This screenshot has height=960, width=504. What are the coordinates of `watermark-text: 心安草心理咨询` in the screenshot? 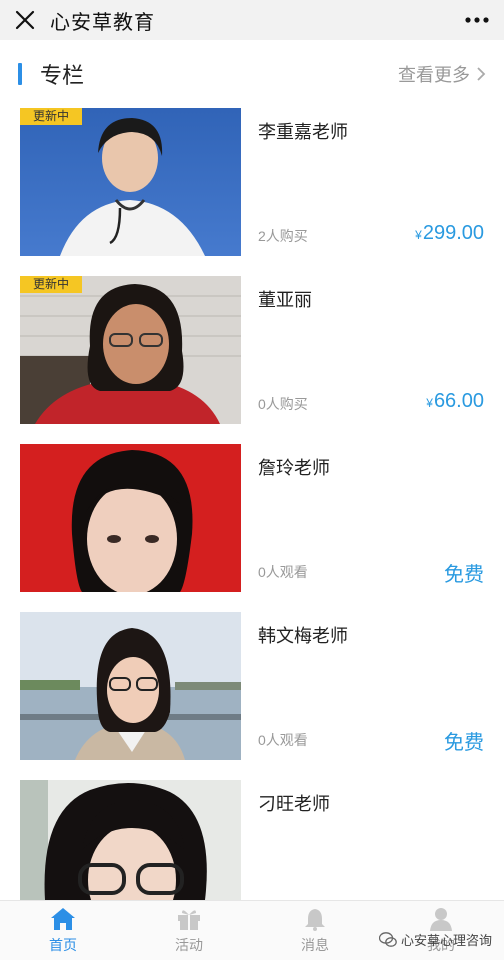 It's located at (446, 940).